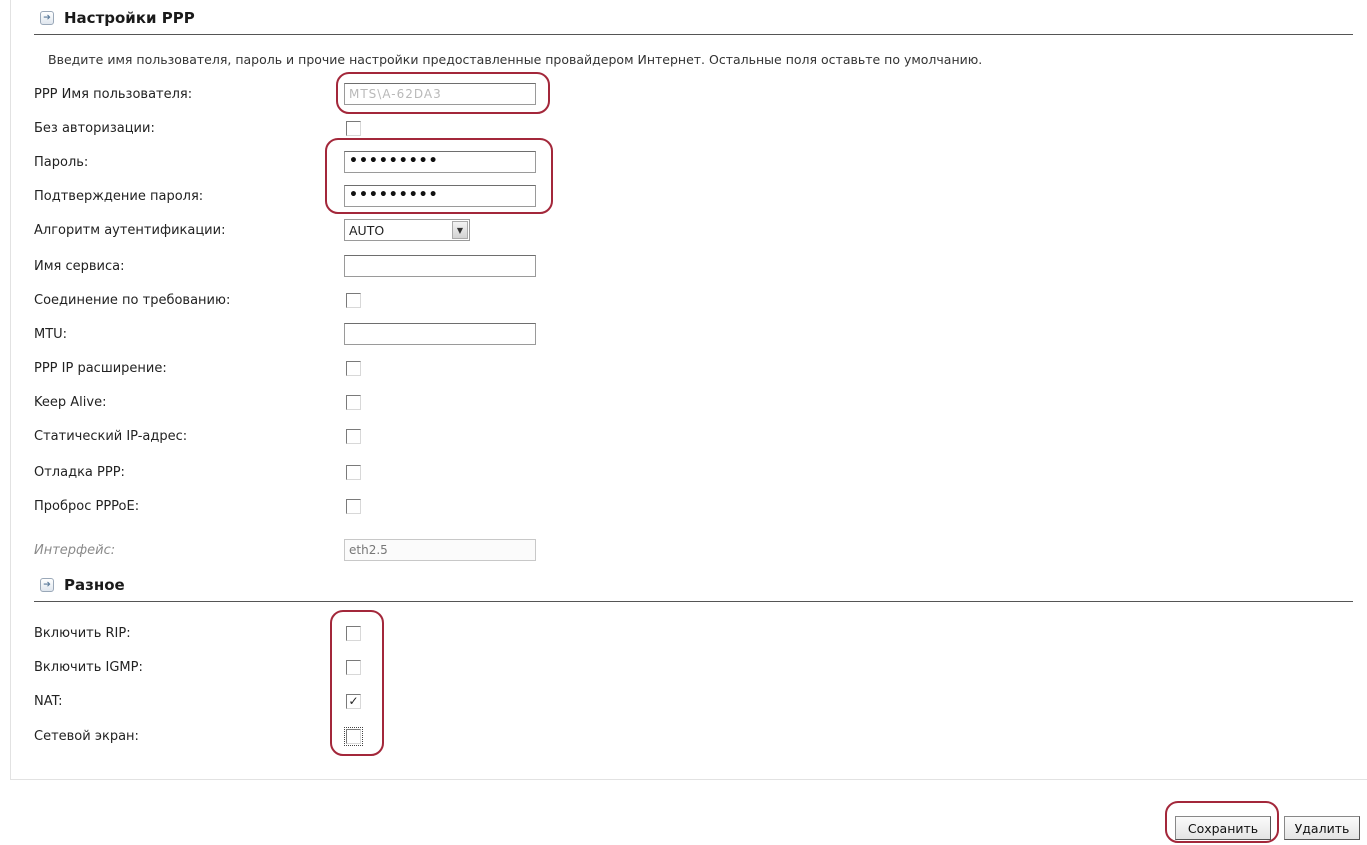 The width and height of the screenshot is (1367, 845). Describe the element at coordinates (197, 472) in the screenshot. I see `ppp-debug-row: Отладка PPP:` at that location.